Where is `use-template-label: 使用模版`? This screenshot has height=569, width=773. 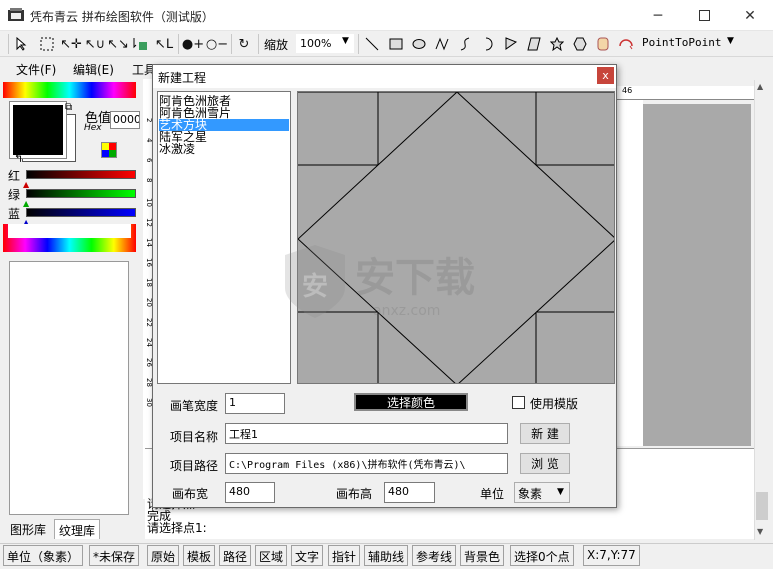 use-template-label: 使用模版 is located at coordinates (554, 404).